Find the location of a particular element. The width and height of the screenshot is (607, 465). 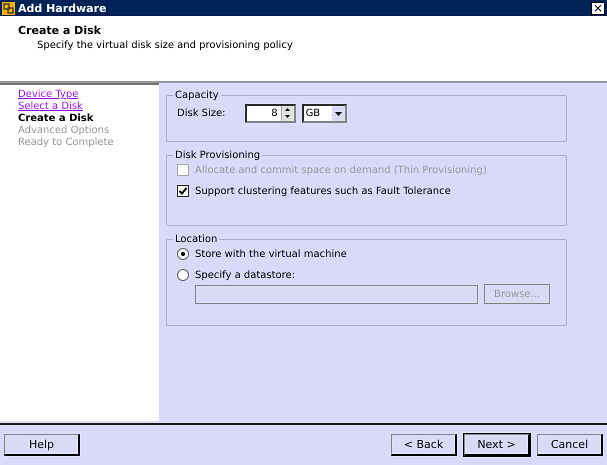

group-title: Capacity is located at coordinates (197, 95).